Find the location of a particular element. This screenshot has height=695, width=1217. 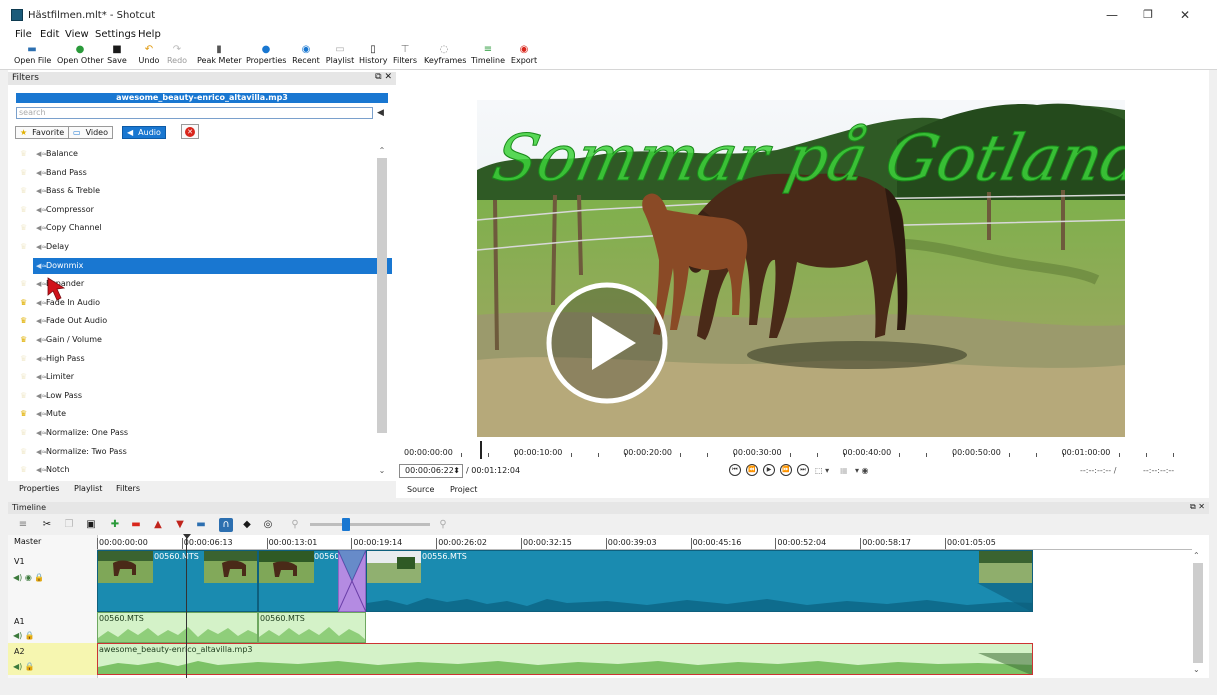

timeline-vertical-scrollbar: ⌃ ⌄ is located at coordinates (1198, 614).